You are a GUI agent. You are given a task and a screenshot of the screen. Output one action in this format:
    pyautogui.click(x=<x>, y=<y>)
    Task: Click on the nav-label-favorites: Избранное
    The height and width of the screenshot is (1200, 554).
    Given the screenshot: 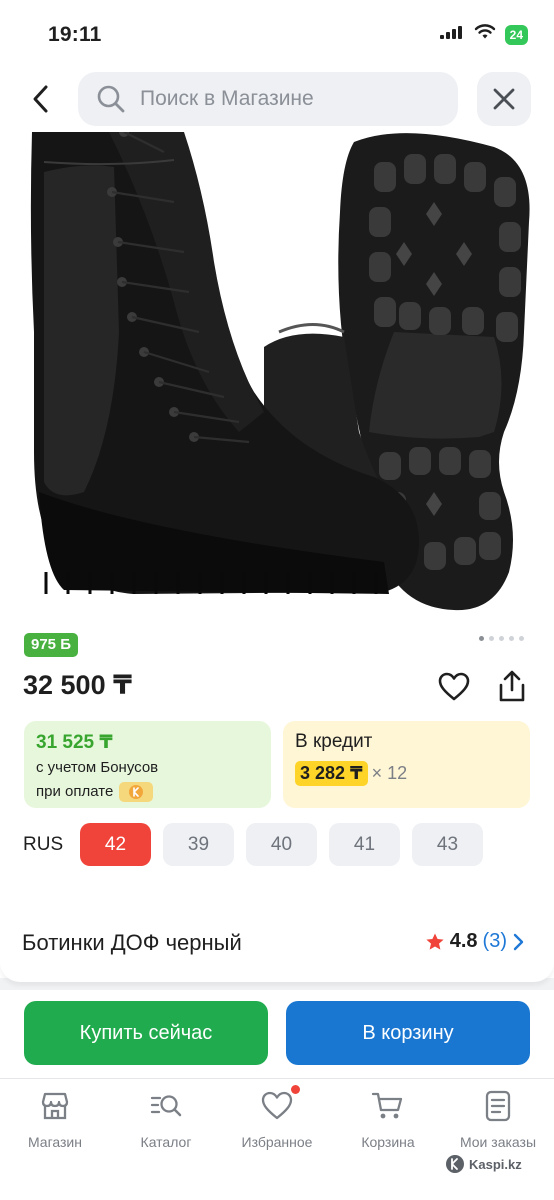 What is the action you would take?
    pyautogui.click(x=277, y=1142)
    